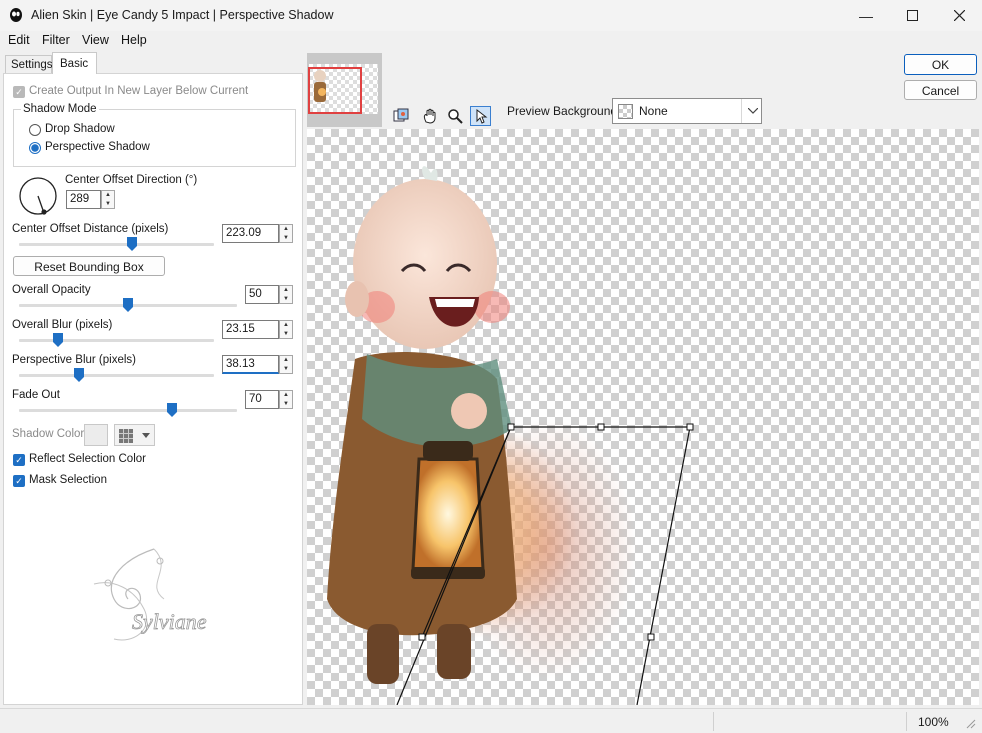  What do you see at coordinates (48, 434) in the screenshot?
I see `shadow-color-label: Shadow Color` at bounding box center [48, 434].